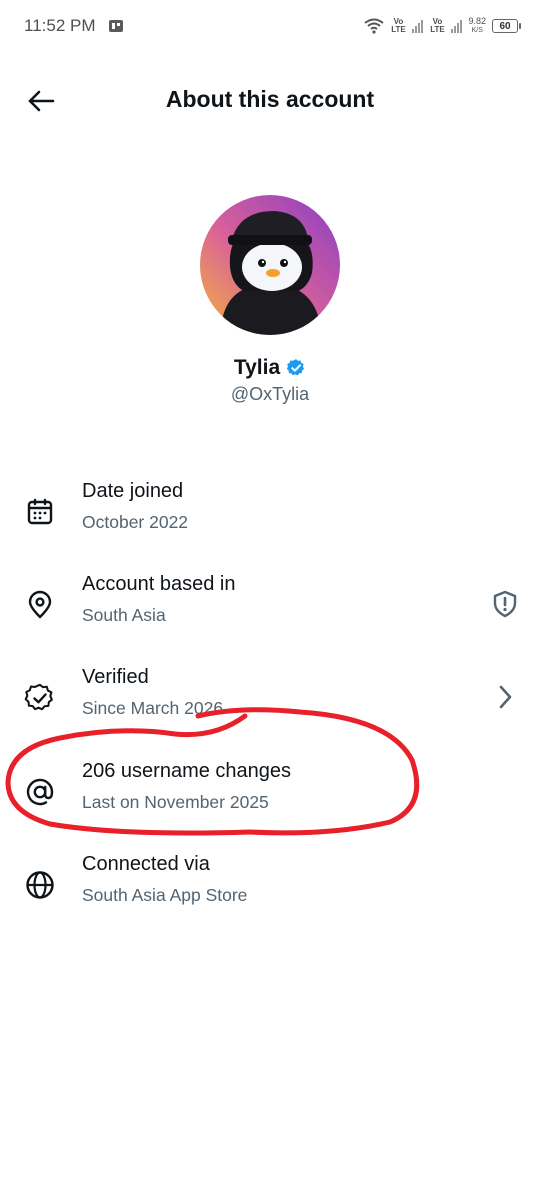 The height and width of the screenshot is (1199, 540). I want to click on handle: @OxTylia, so click(270, 394).